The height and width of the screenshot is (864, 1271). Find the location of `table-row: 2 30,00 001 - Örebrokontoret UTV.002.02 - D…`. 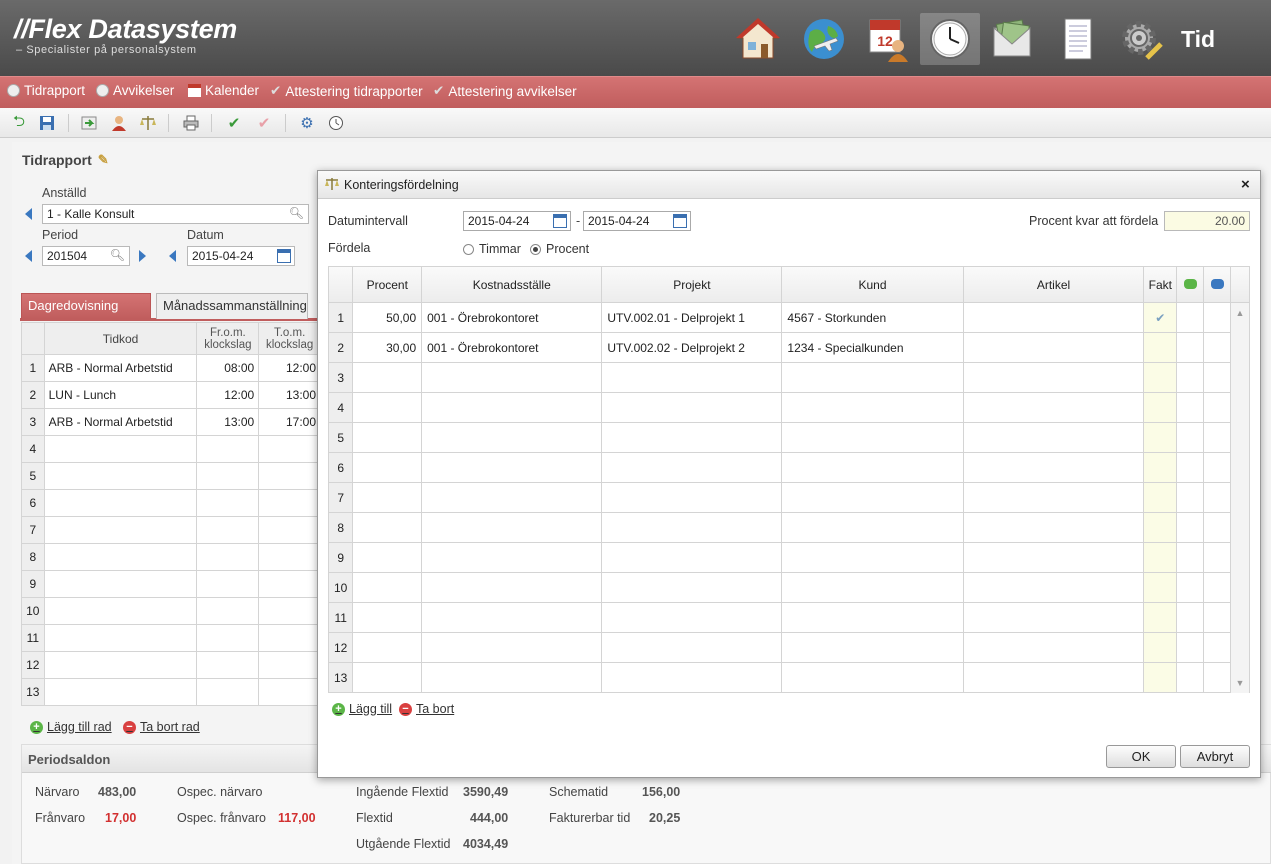

table-row: 2 30,00 001 - Örebrokontoret UTV.002.02 - D… is located at coordinates (788, 347).